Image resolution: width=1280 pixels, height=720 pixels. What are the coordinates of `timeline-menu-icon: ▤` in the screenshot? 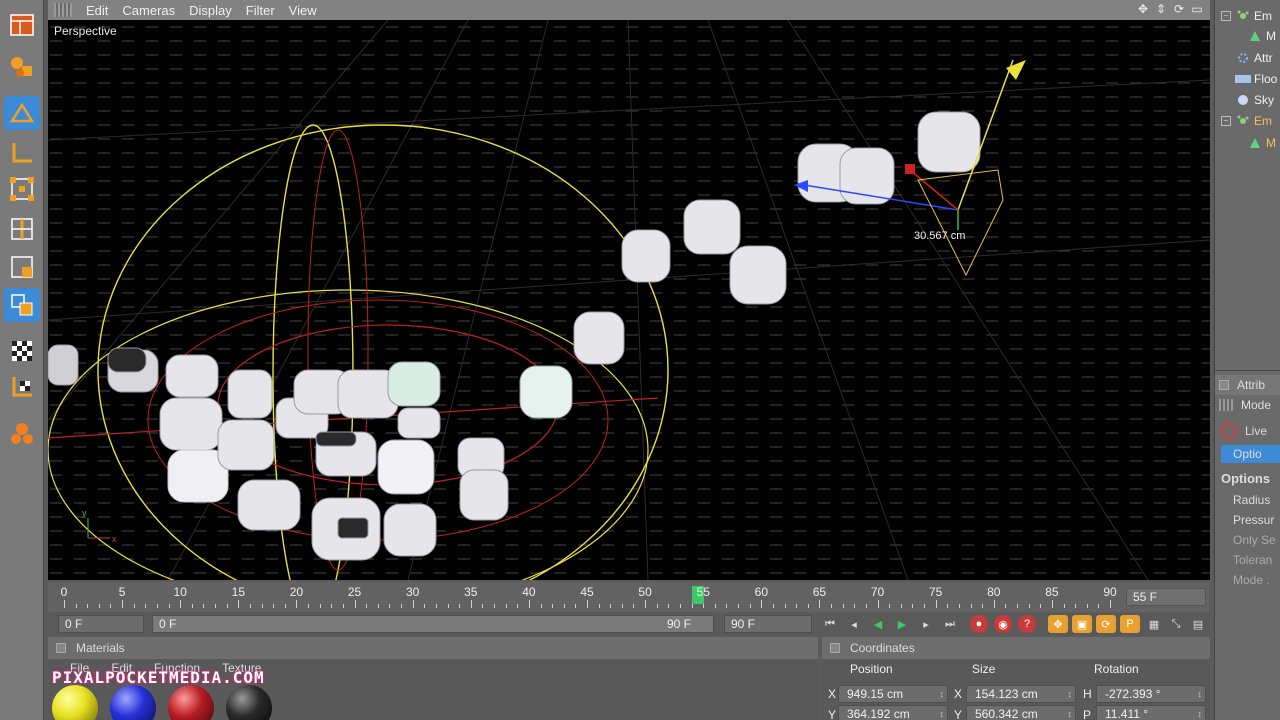 It's located at (1198, 624).